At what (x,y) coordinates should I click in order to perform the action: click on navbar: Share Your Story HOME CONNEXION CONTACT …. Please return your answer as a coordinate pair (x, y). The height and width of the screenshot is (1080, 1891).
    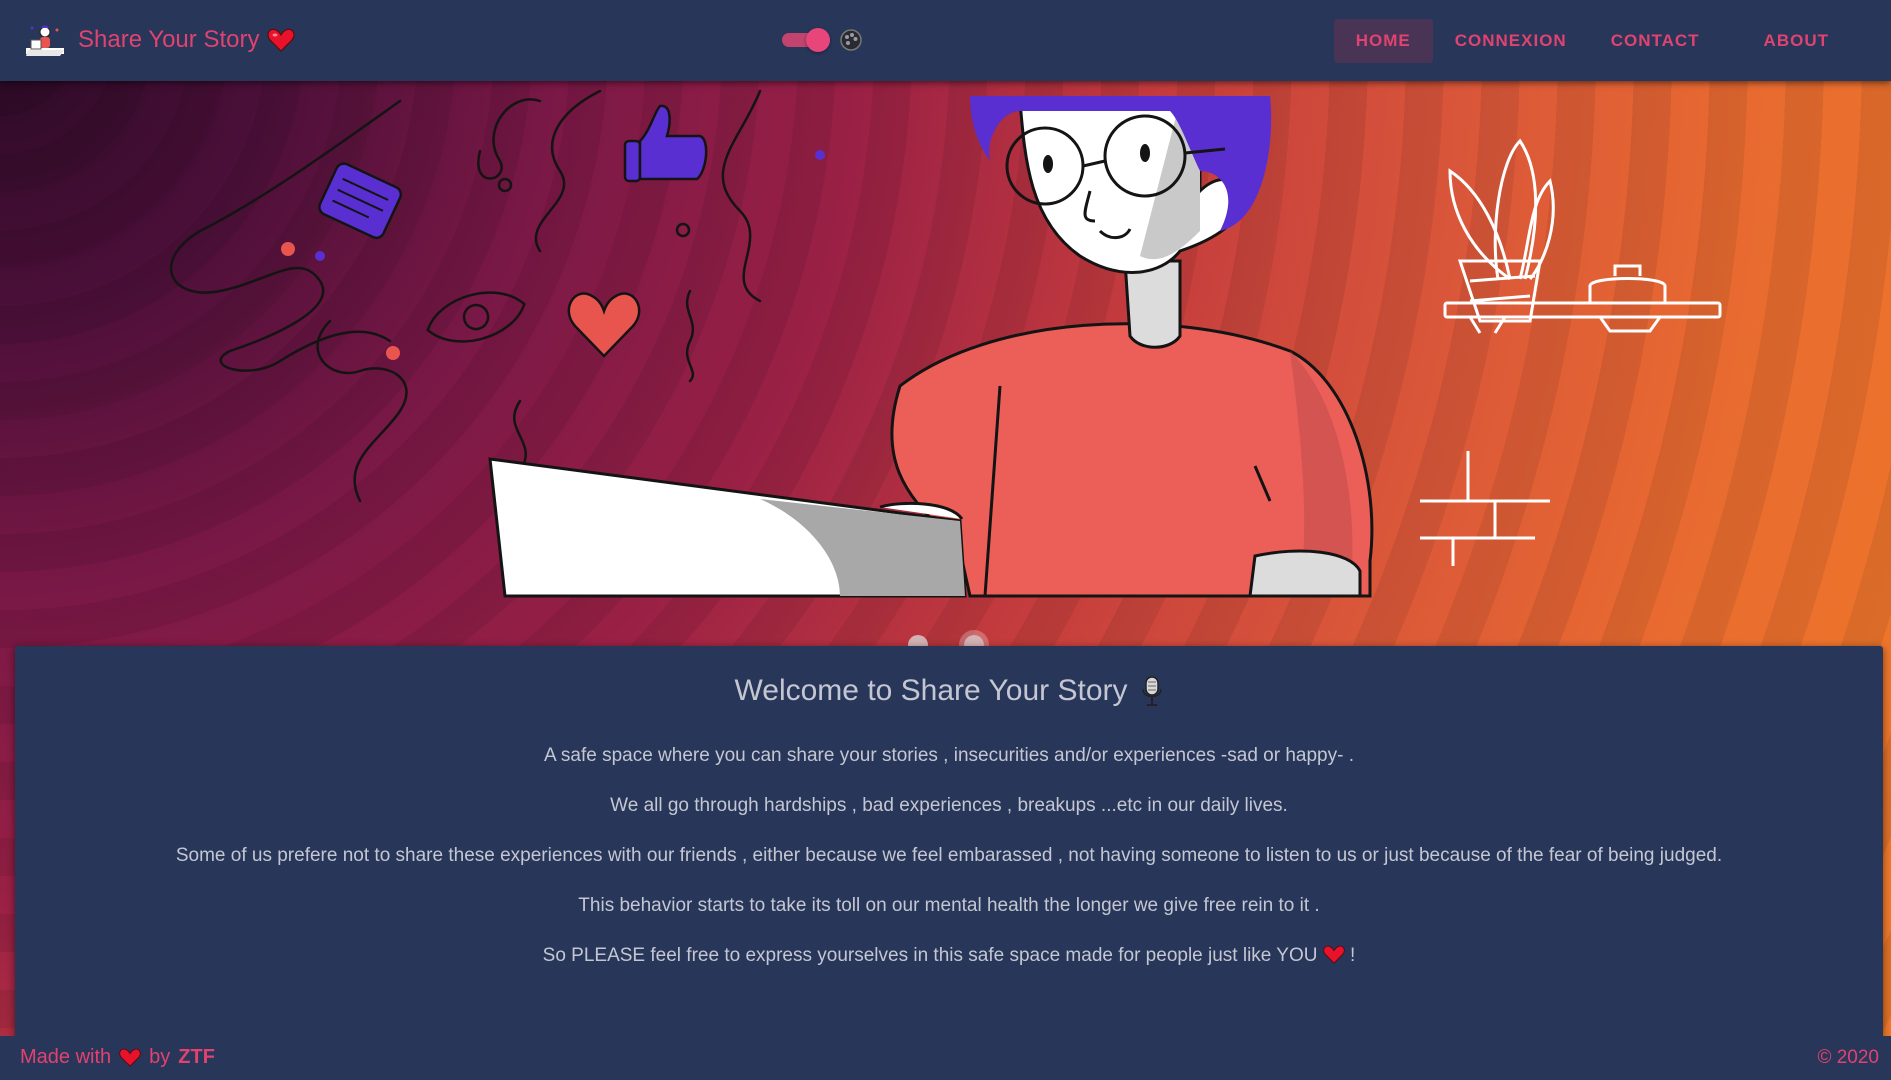
    Looking at the image, I should click on (945, 40).